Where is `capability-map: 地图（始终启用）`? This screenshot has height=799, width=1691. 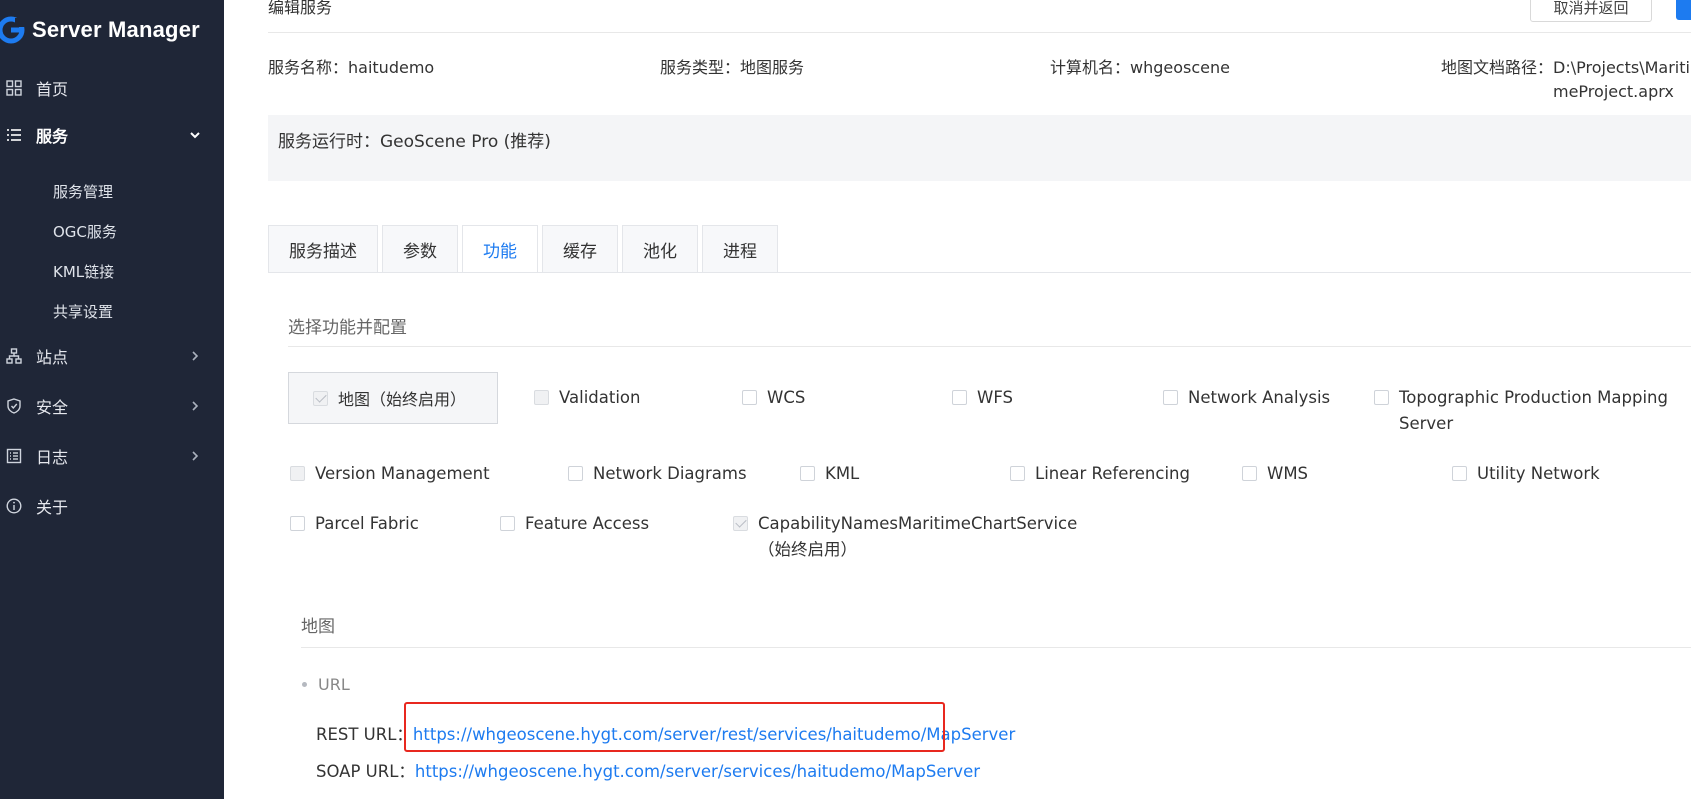 capability-map: 地图（始终启用） is located at coordinates (393, 398).